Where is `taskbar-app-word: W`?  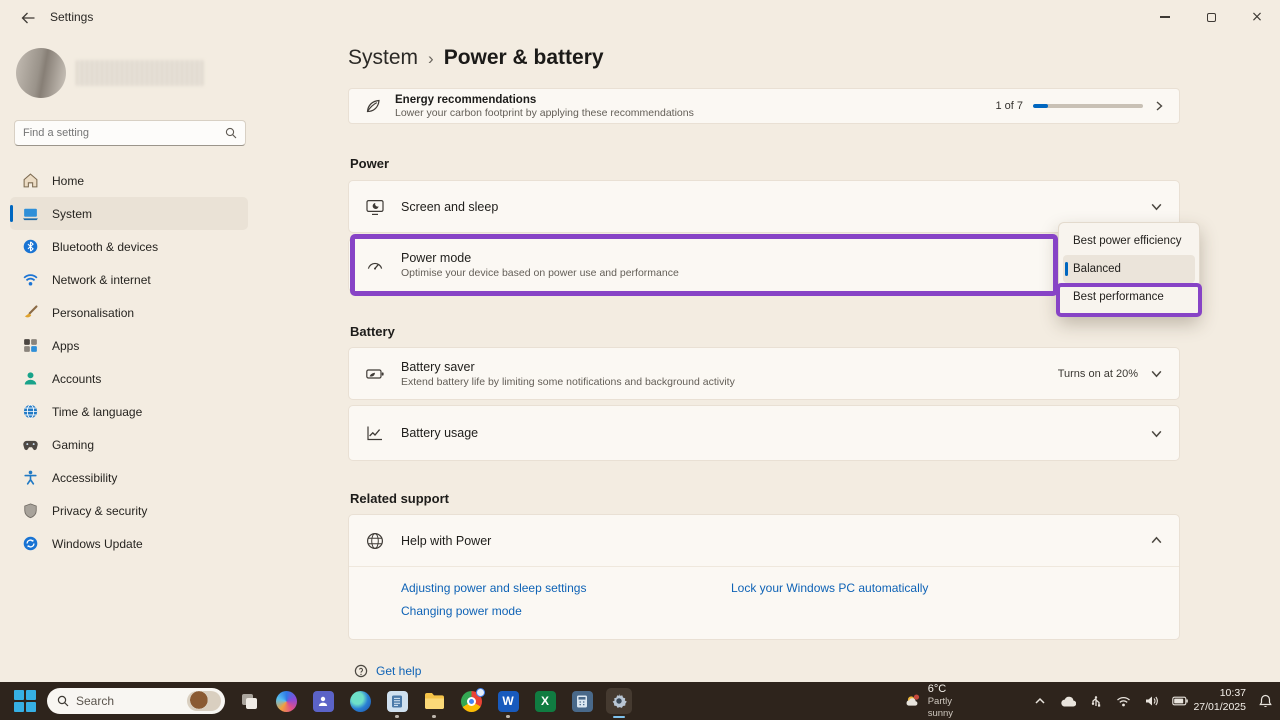 taskbar-app-word: W is located at coordinates (508, 703).